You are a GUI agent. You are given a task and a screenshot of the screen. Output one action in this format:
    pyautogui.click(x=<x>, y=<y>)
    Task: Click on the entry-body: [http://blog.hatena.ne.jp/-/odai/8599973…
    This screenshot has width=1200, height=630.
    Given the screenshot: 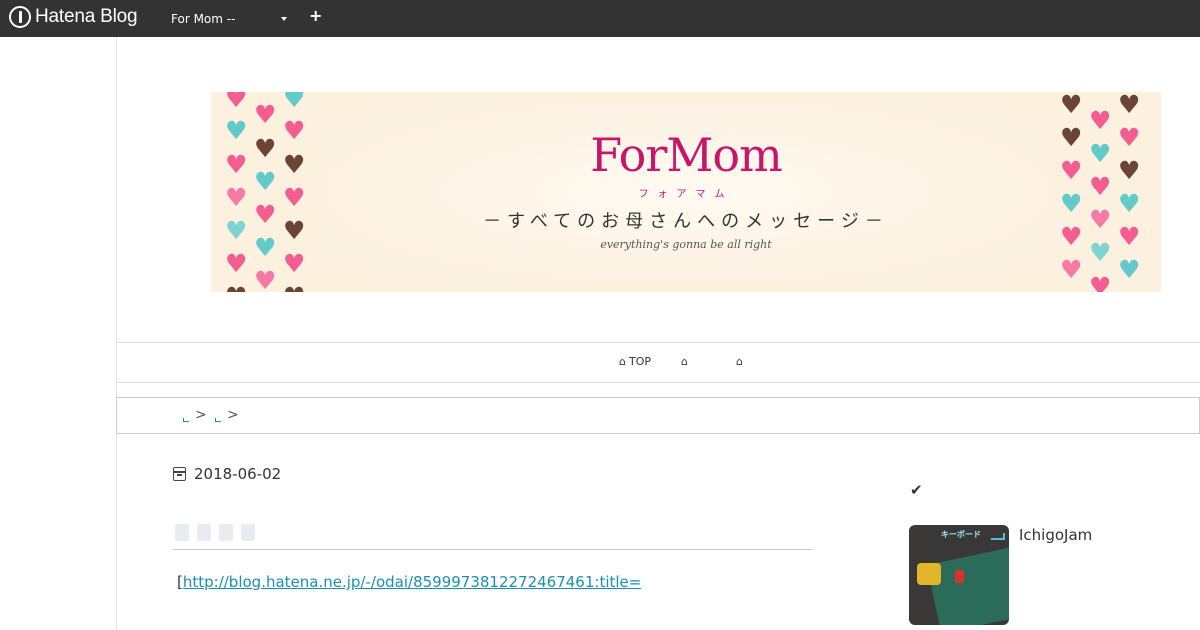 What is the action you would take?
    pyautogui.click(x=409, y=582)
    